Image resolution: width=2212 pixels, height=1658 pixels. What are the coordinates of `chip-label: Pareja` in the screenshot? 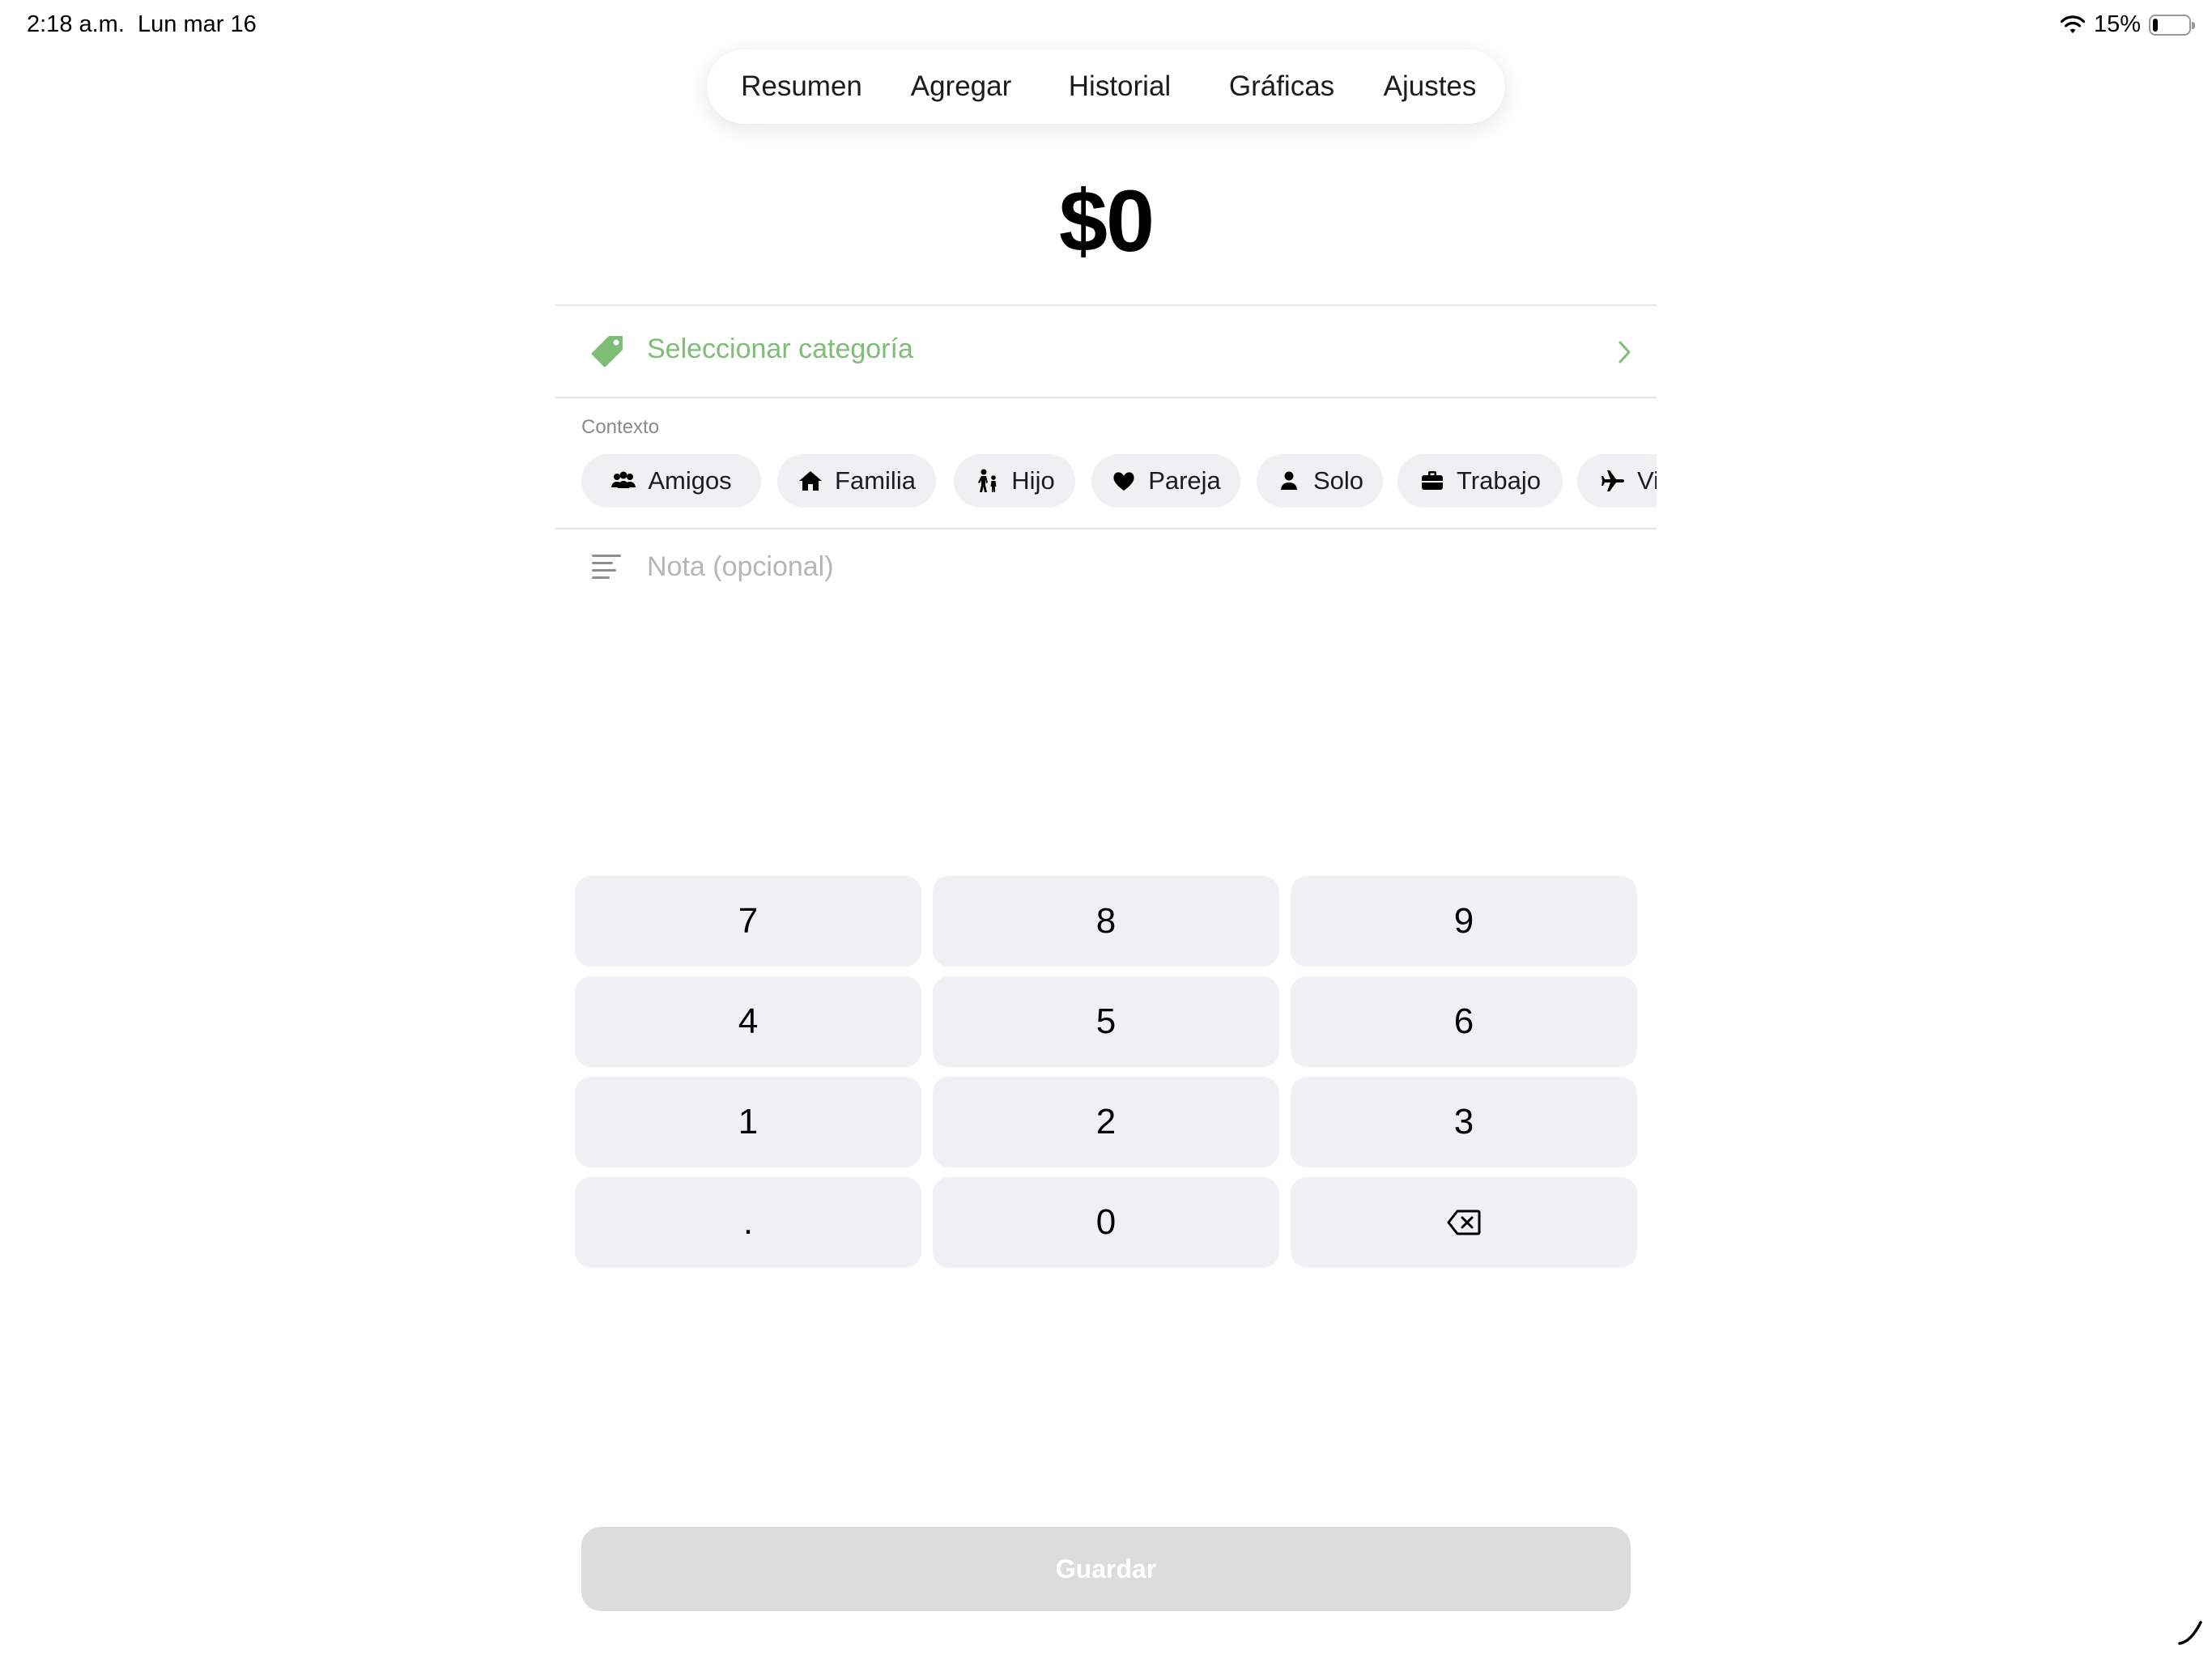 It's located at (1185, 480).